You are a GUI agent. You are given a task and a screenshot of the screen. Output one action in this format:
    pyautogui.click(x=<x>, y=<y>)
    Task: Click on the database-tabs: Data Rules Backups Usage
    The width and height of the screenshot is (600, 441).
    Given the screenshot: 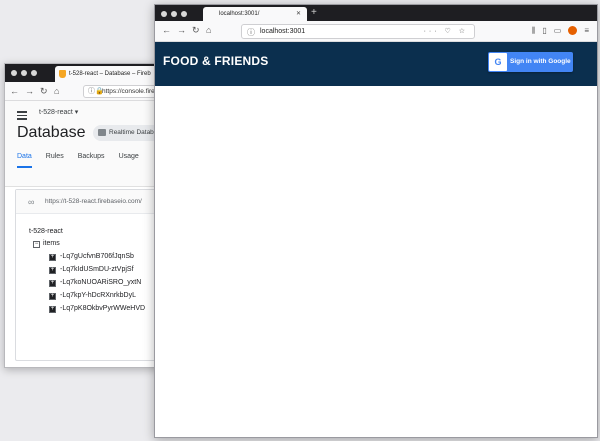 What is the action you would take?
    pyautogui.click(x=78, y=160)
    